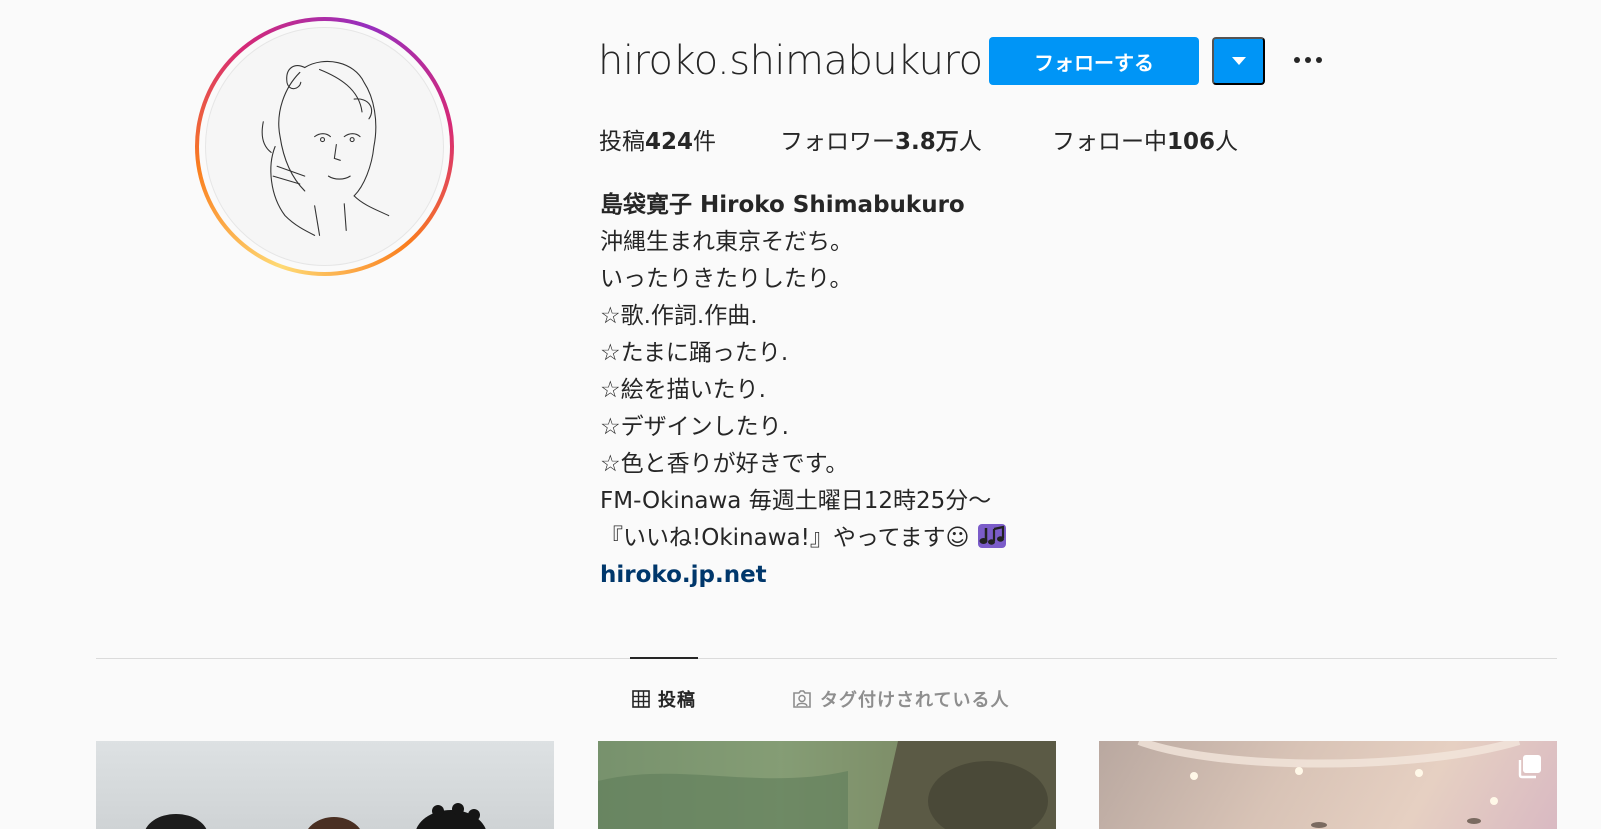  Describe the element at coordinates (1094, 61) in the screenshot. I see `follow-button: フォローする` at that location.